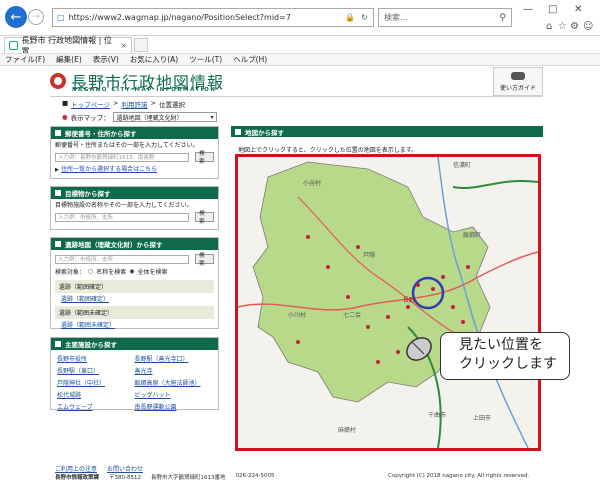 This screenshot has height=483, width=600. I want to click on ruins-input: 入力例：市役所、支所, so click(122, 259).